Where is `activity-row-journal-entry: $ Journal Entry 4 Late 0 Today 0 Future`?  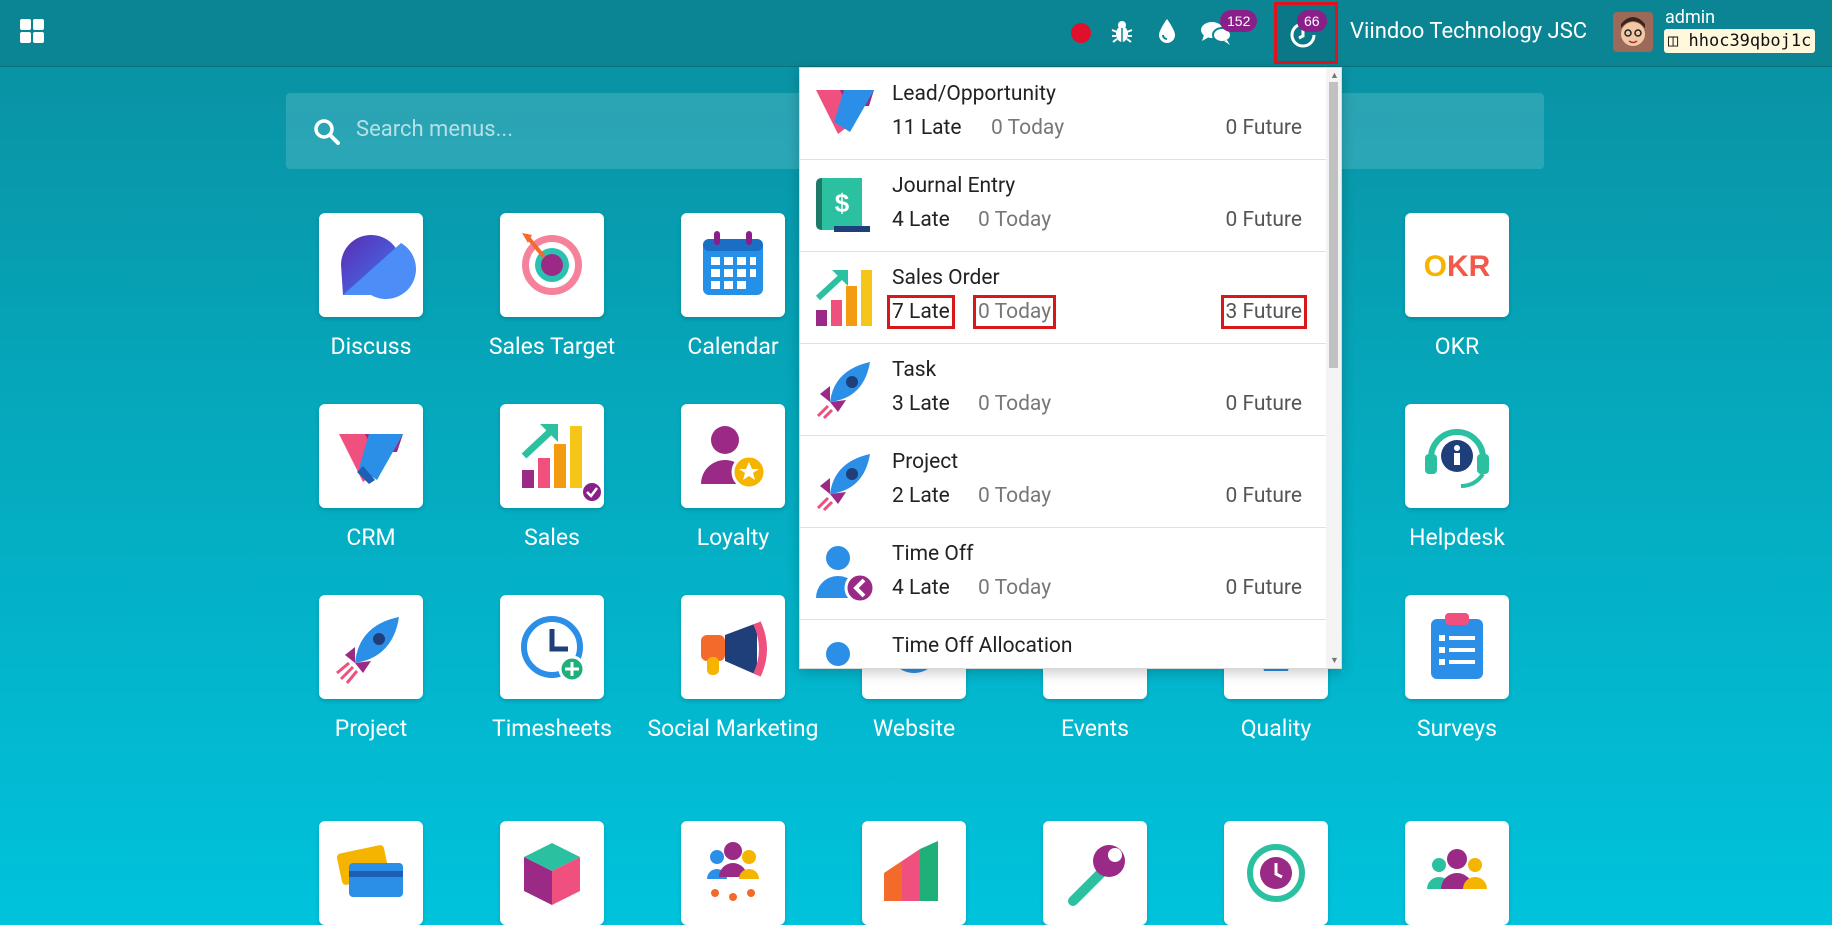
activity-row-journal-entry: $ Journal Entry 4 Late 0 Today 0 Future is located at coordinates (1063, 206).